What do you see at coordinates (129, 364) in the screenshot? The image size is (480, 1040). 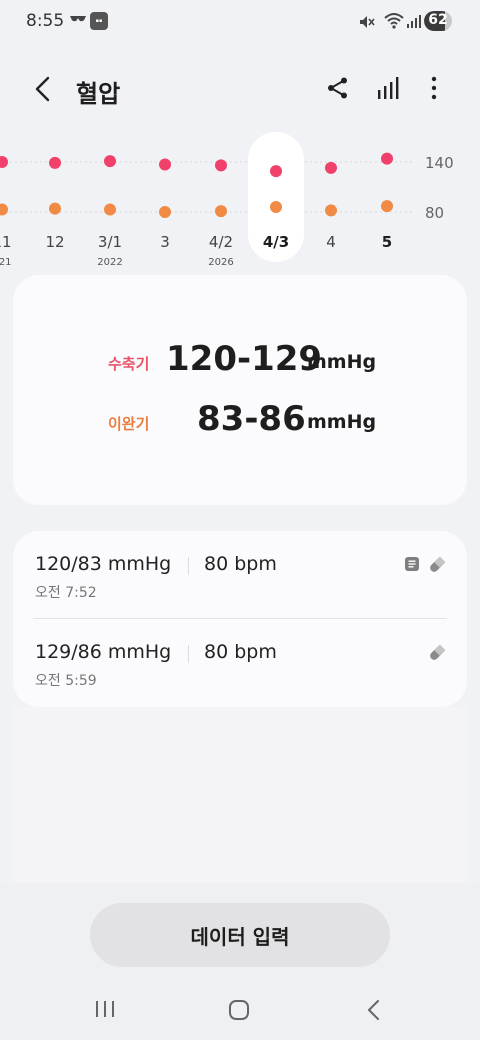 I see `systolic-label: 수축기` at bounding box center [129, 364].